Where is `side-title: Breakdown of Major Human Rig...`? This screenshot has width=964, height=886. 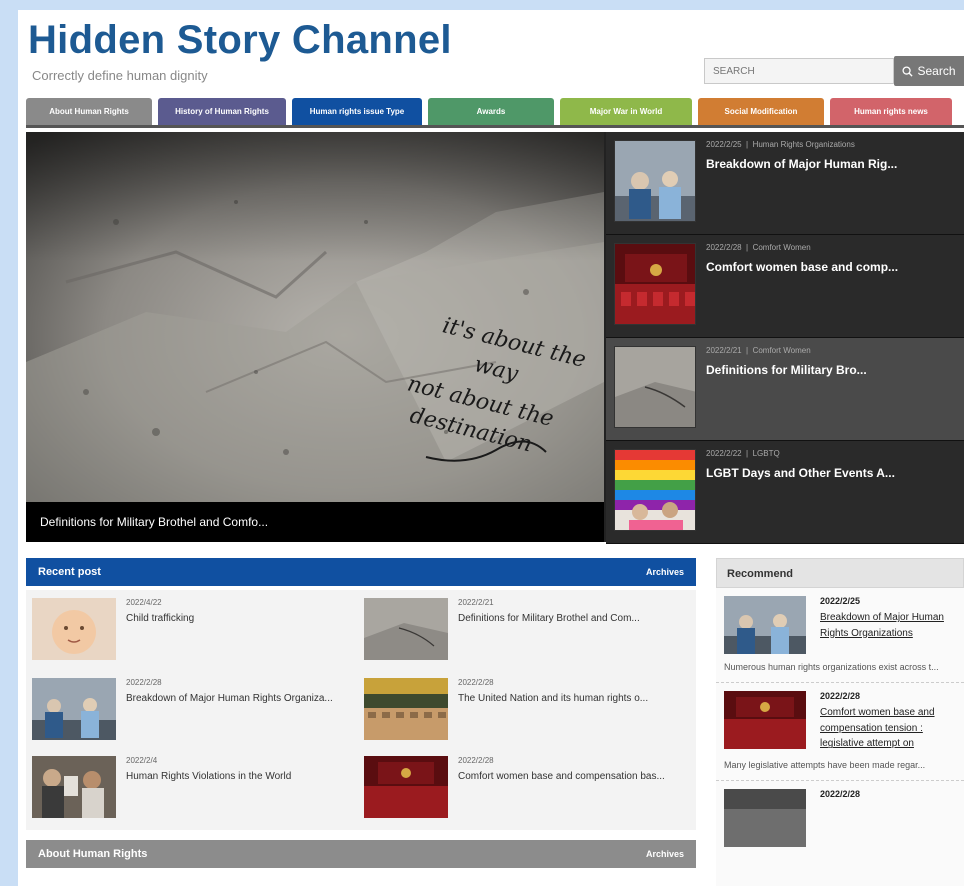
side-title: Breakdown of Major Human Rig... is located at coordinates (831, 164).